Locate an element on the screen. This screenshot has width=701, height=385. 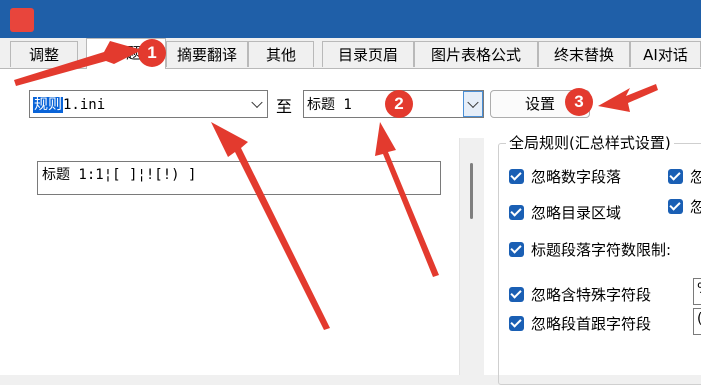
config-selected-text: 规则 is located at coordinates (48, 105).